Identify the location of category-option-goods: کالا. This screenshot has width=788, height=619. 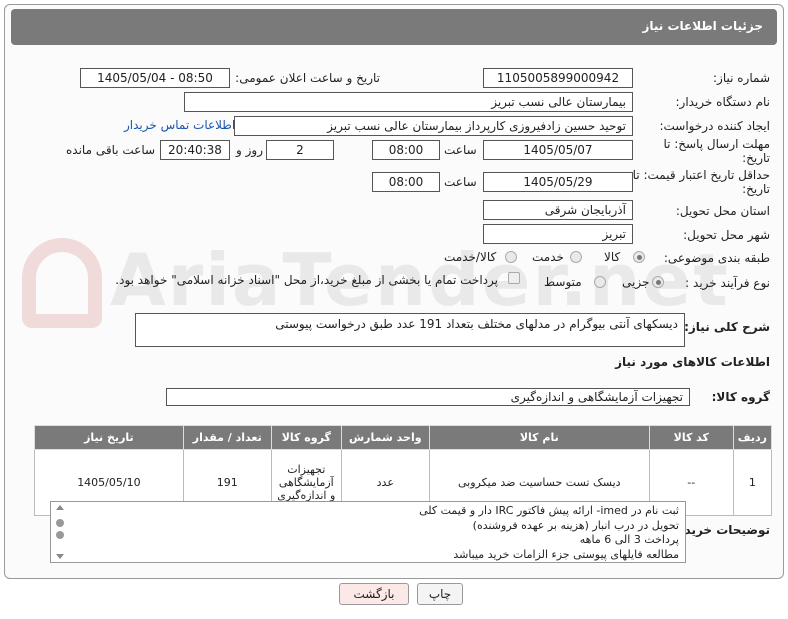
(612, 257).